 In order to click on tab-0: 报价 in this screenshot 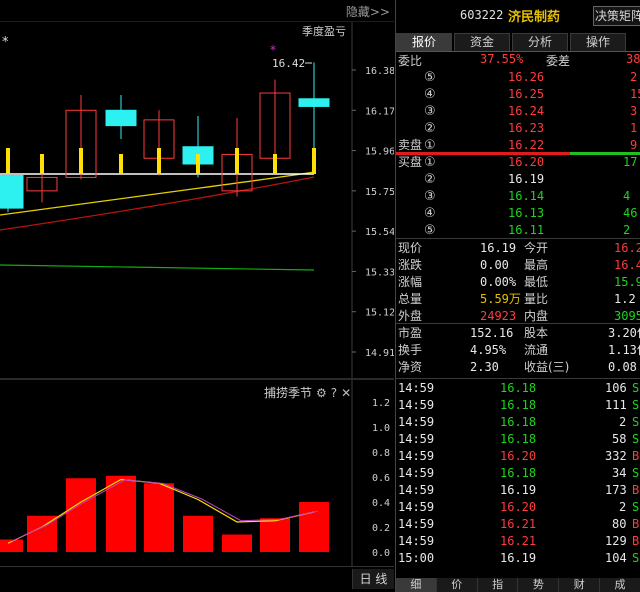, I will do `click(424, 42)`.